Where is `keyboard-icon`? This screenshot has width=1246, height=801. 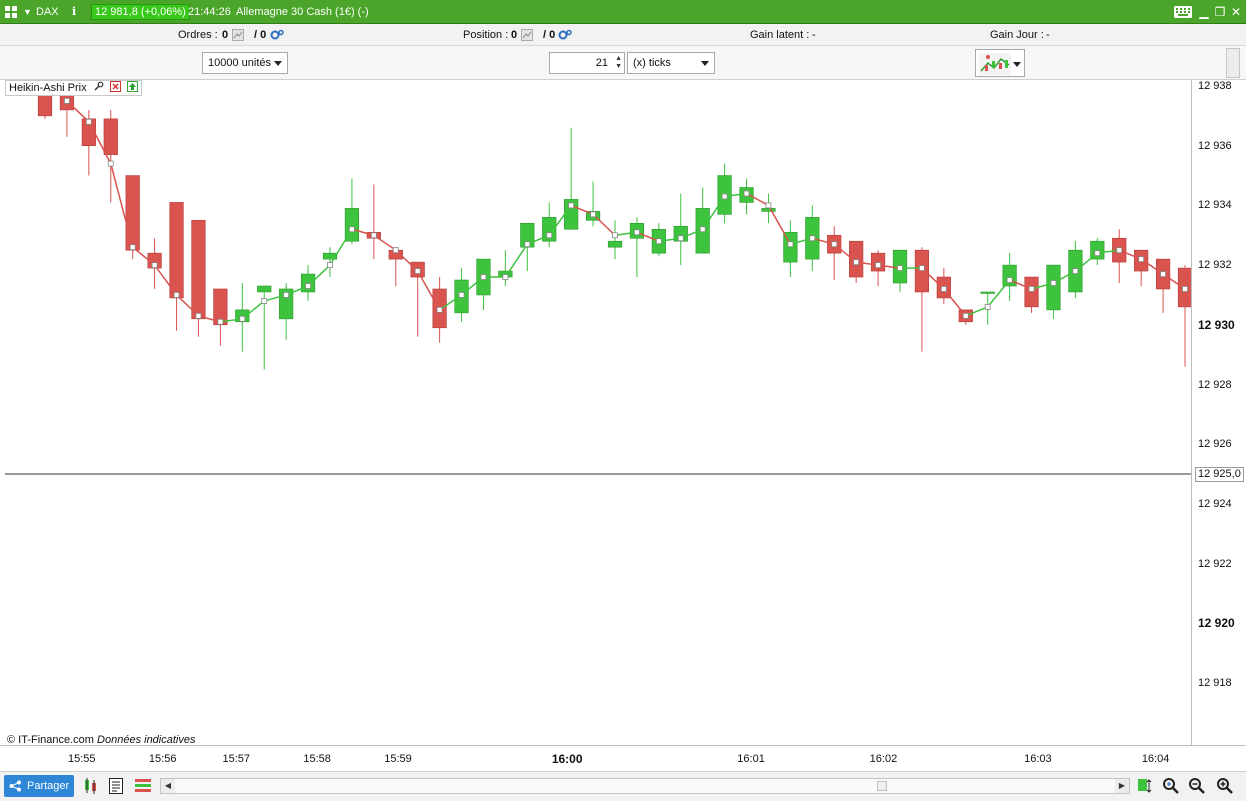
keyboard-icon is located at coordinates (1183, 12).